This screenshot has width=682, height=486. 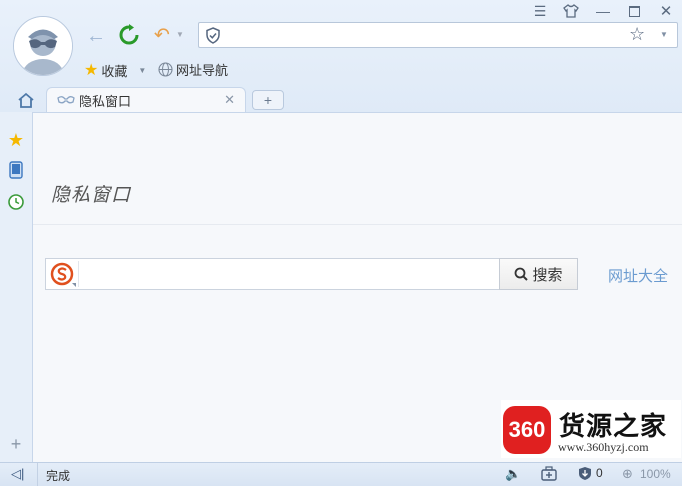 I want to click on home-icon, so click(x=26, y=100).